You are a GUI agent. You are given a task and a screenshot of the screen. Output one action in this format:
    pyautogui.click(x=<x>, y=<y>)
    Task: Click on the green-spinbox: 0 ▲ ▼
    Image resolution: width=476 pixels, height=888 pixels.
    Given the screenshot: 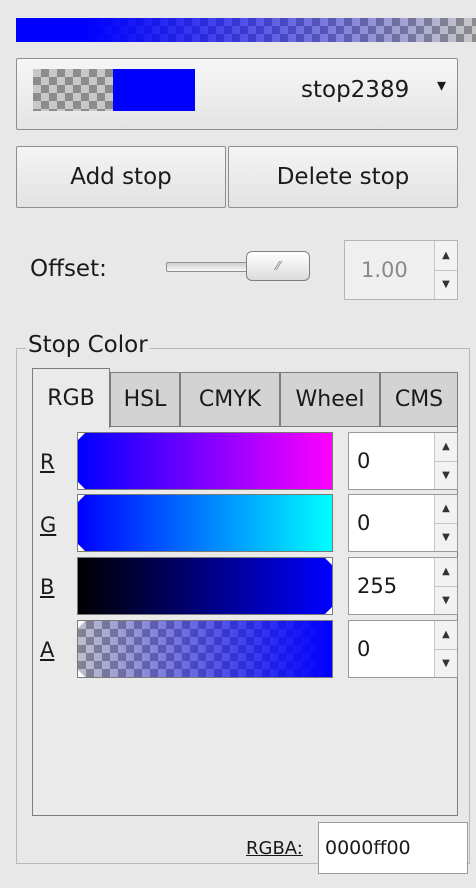 What is the action you would take?
    pyautogui.click(x=403, y=523)
    